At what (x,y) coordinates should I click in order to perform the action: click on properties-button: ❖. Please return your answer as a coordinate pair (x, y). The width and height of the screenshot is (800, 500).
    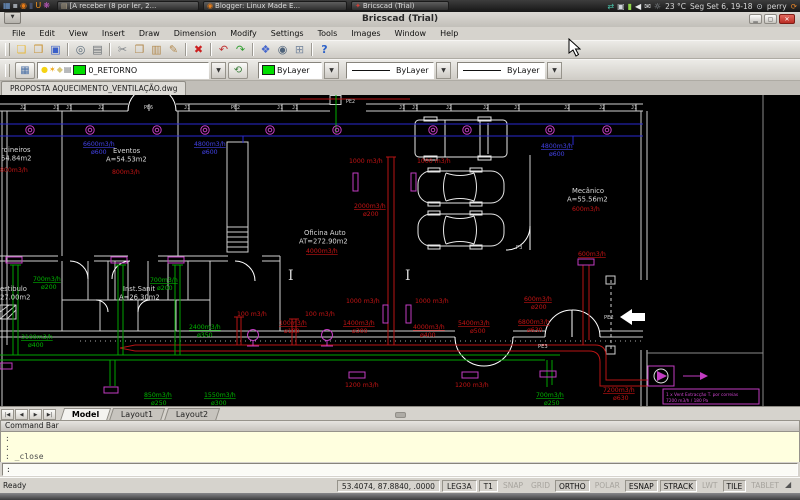
    Looking at the image, I should click on (265, 49).